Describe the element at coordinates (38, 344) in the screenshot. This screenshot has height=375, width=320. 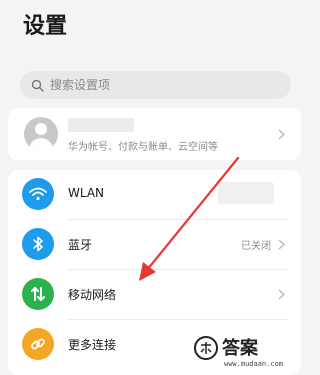
I see `link-icon` at that location.